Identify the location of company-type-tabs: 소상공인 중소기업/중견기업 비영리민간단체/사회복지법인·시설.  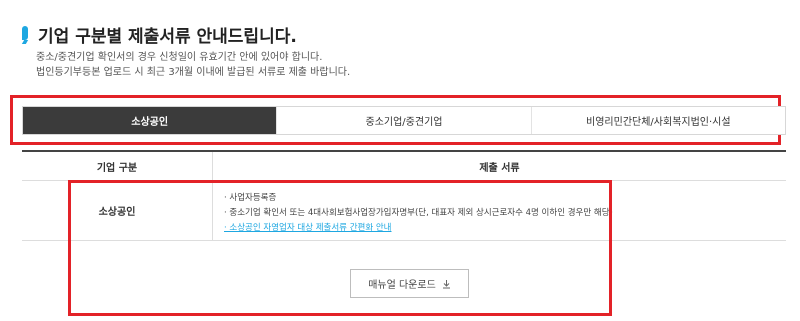
(404, 120).